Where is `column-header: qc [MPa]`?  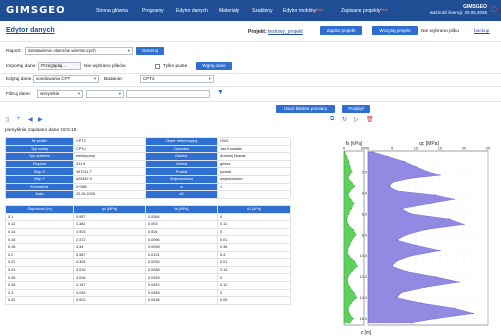 column-header: qc [MPa] is located at coordinates (109, 209).